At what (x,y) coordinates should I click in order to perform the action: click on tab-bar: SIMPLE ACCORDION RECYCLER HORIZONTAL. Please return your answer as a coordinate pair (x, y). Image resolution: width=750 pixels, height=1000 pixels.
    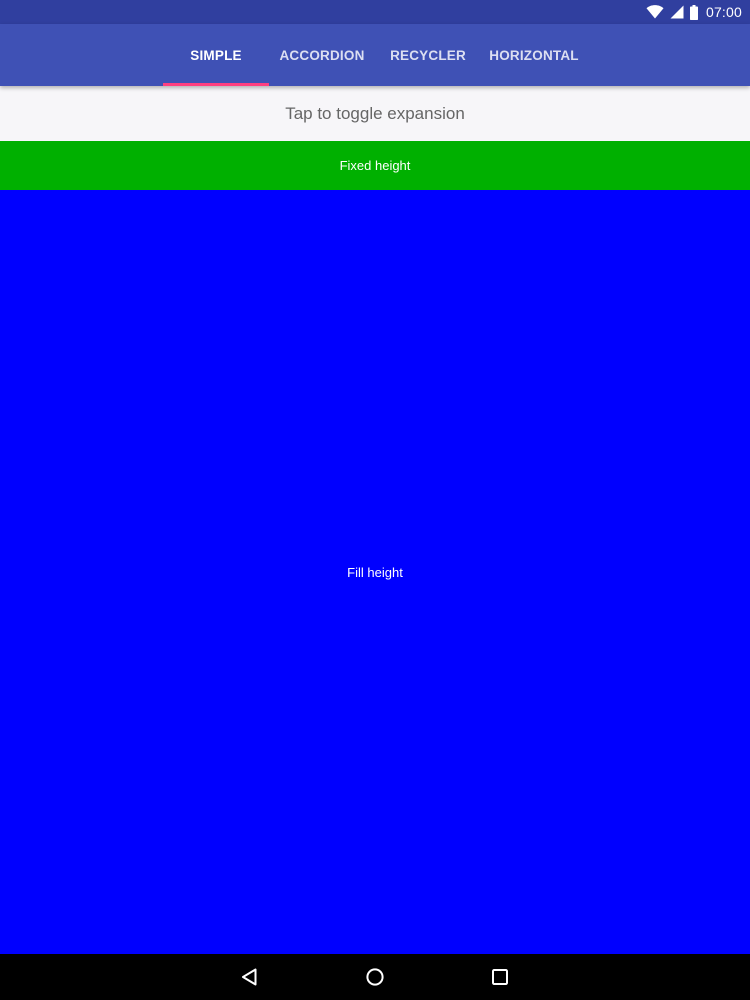
    Looking at the image, I should click on (375, 55).